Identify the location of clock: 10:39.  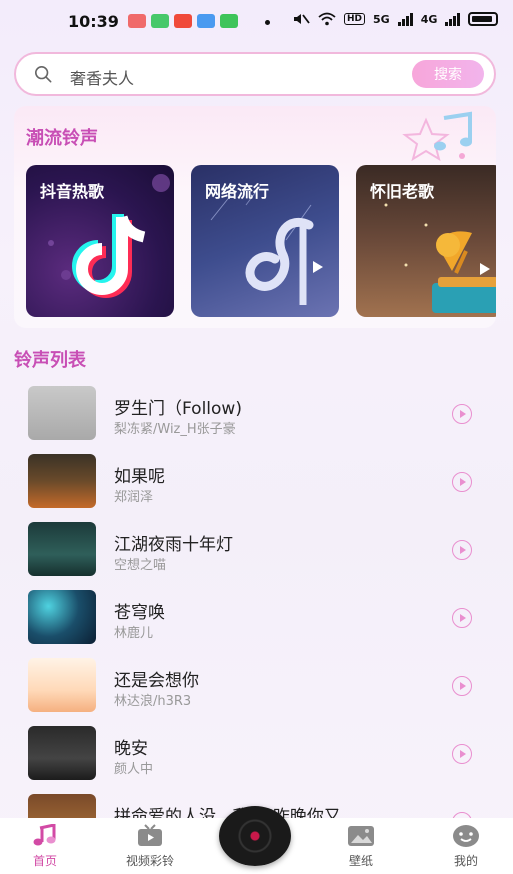
(93, 21).